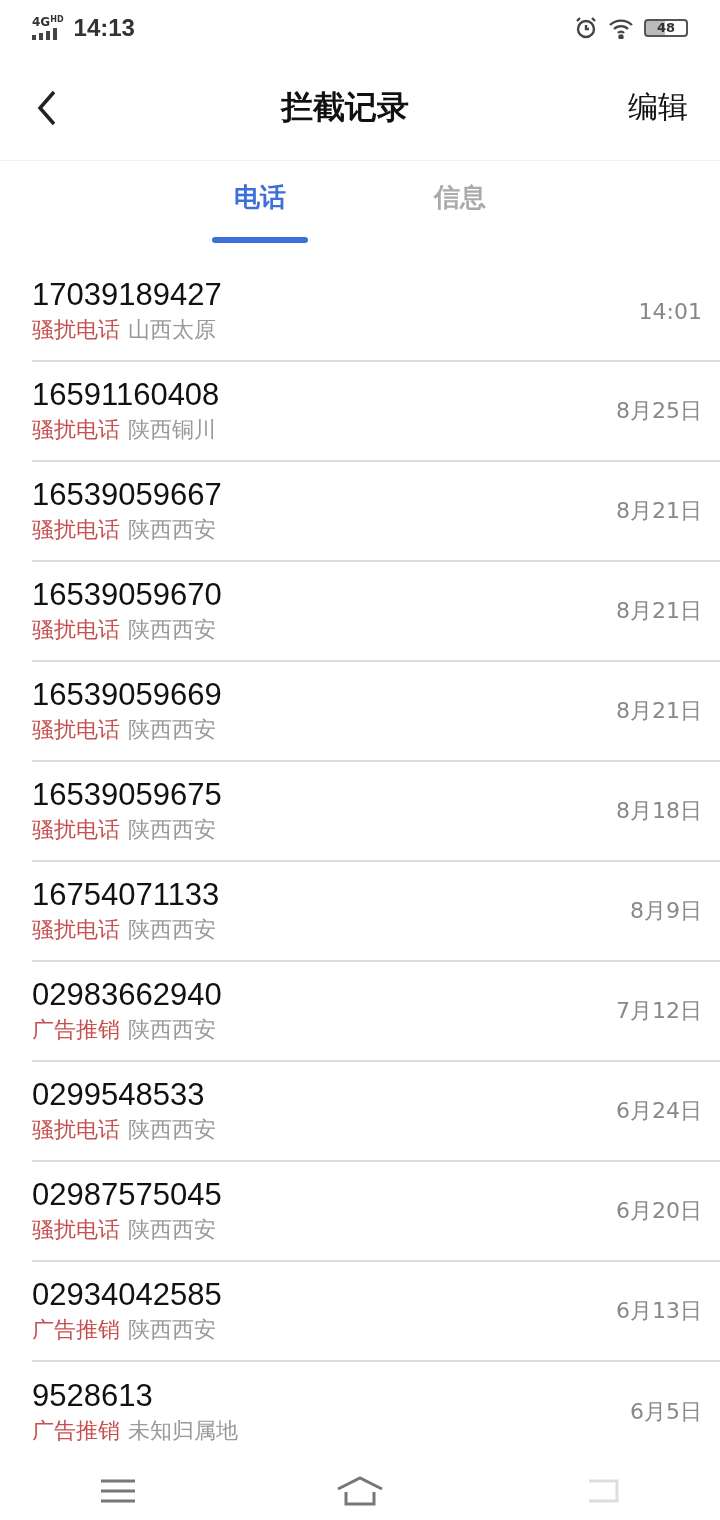 This screenshot has height=1520, width=720. Describe the element at coordinates (659, 811) in the screenshot. I see `call-date: 8月18日` at that location.